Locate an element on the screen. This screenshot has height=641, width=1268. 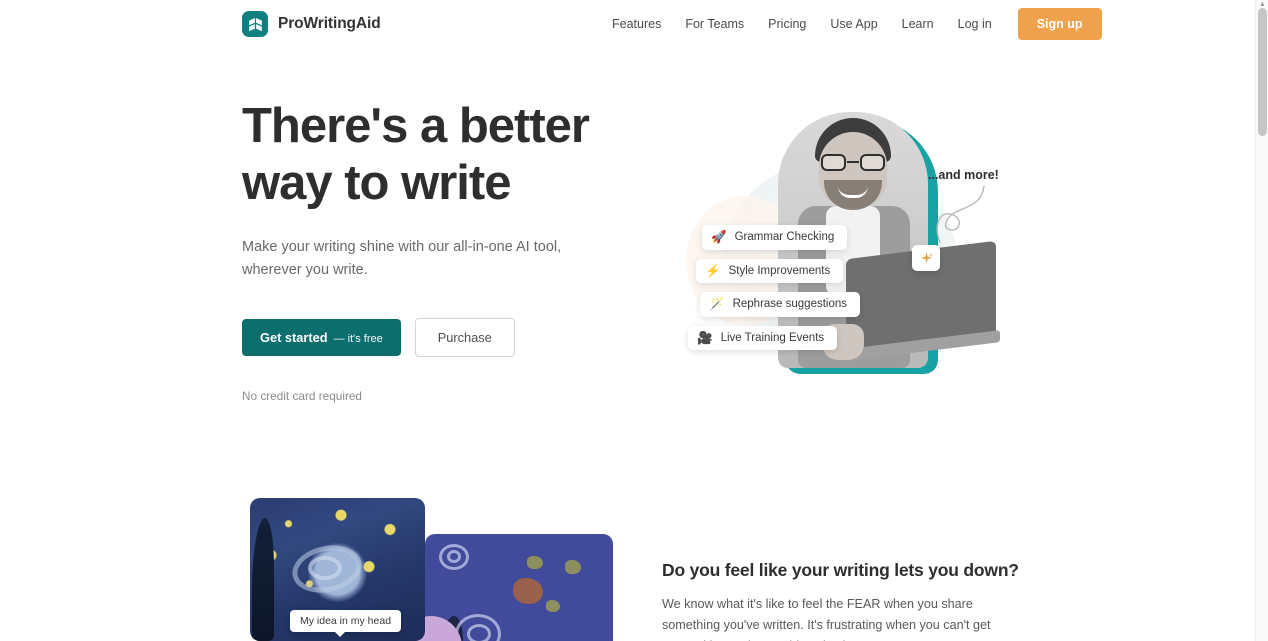
feature-chip-style-improvements: ⚡ Style Improvements is located at coordinates (770, 270).